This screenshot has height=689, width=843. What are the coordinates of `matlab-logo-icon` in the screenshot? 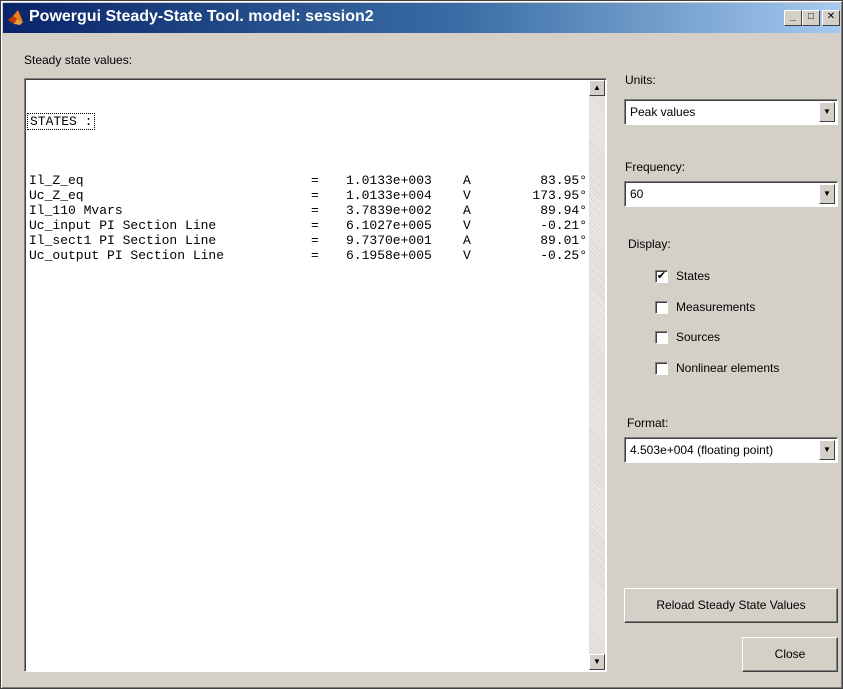 It's located at (15, 17).